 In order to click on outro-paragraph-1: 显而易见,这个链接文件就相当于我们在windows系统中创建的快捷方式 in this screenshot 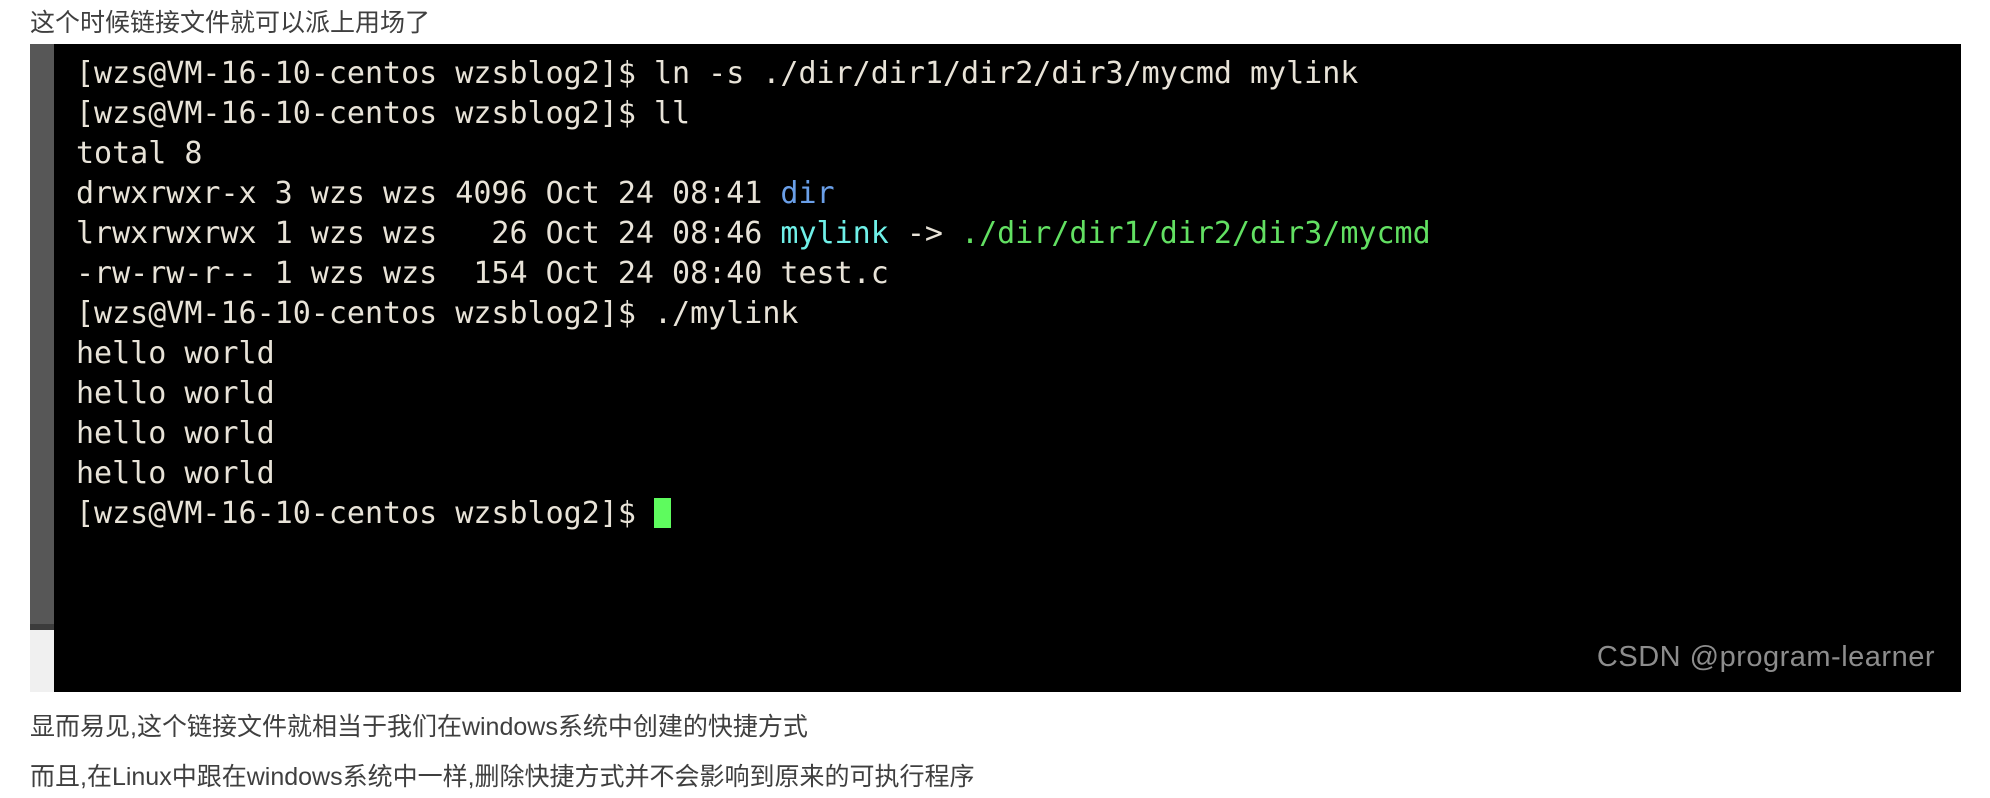, I will do `click(419, 727)`.